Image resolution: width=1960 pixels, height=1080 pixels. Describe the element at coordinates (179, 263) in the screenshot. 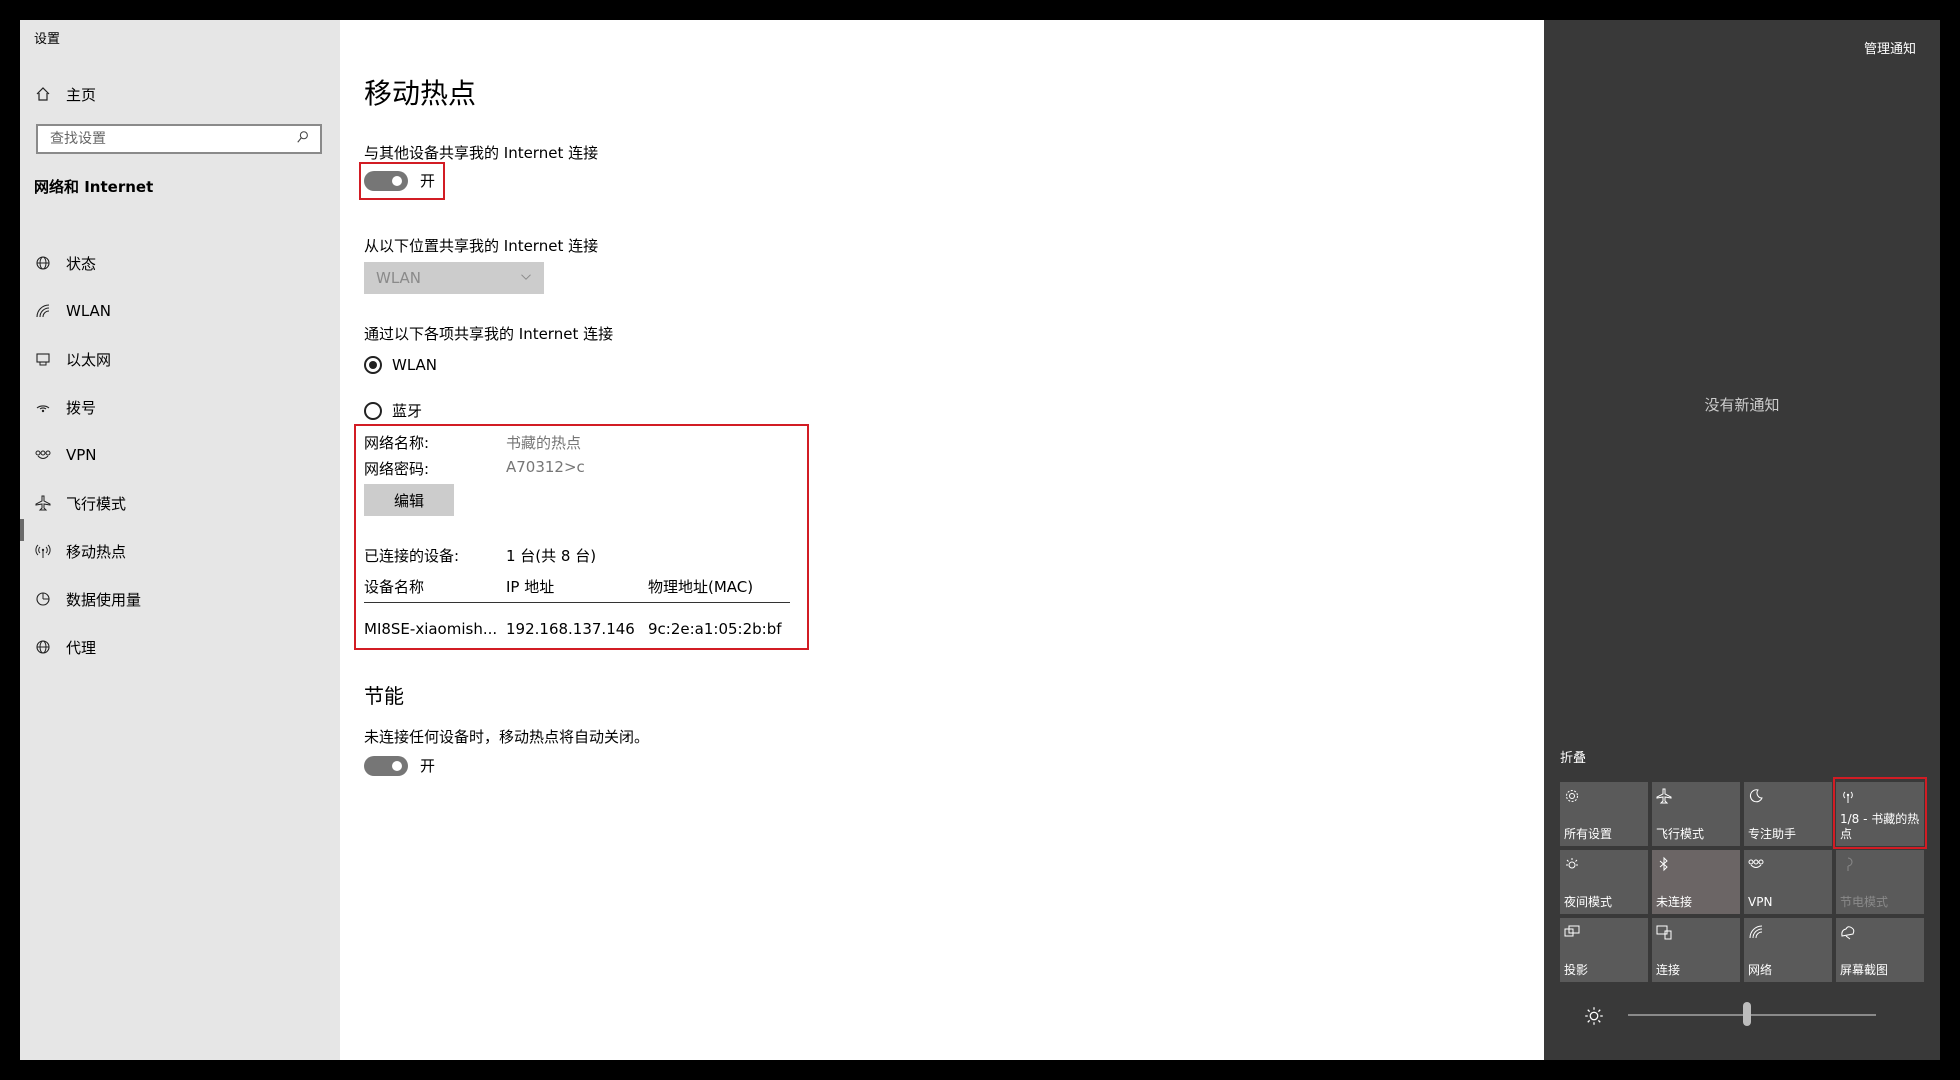

I see `sidebar-item-status: 状态` at that location.